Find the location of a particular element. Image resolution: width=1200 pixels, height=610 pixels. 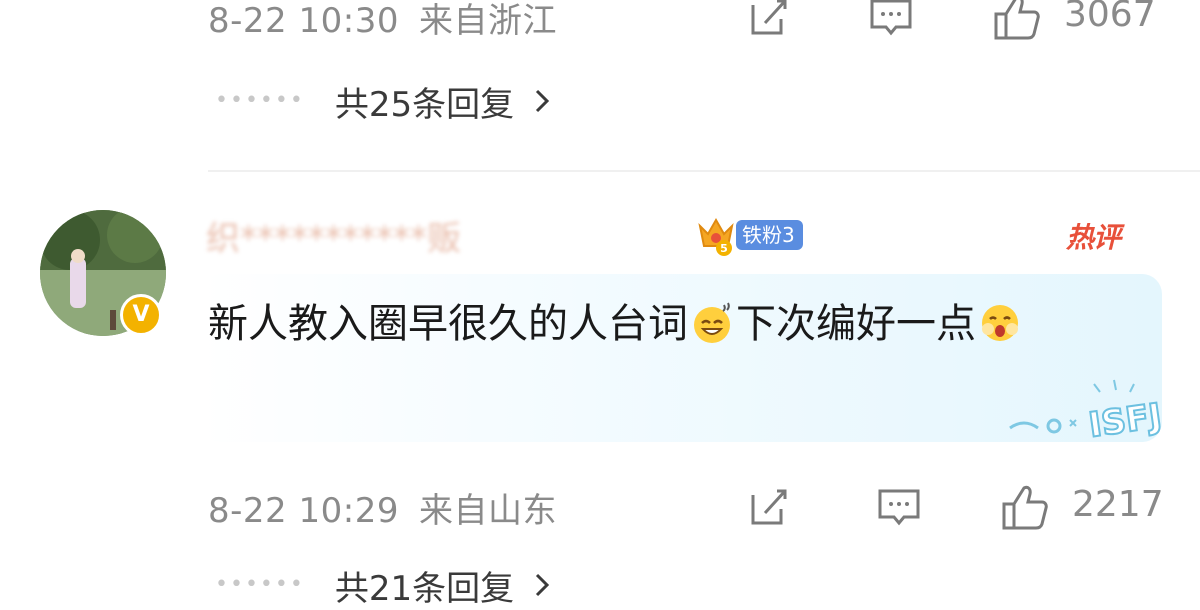

isfj-sticker: ISFJ is located at coordinates (1094, 411).